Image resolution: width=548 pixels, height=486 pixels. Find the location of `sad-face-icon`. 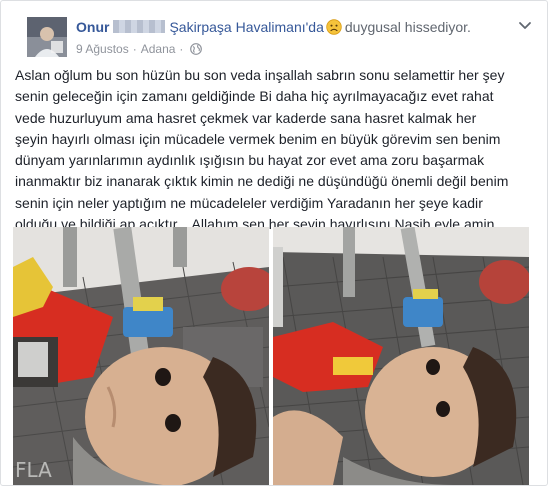

sad-face-icon is located at coordinates (334, 29).